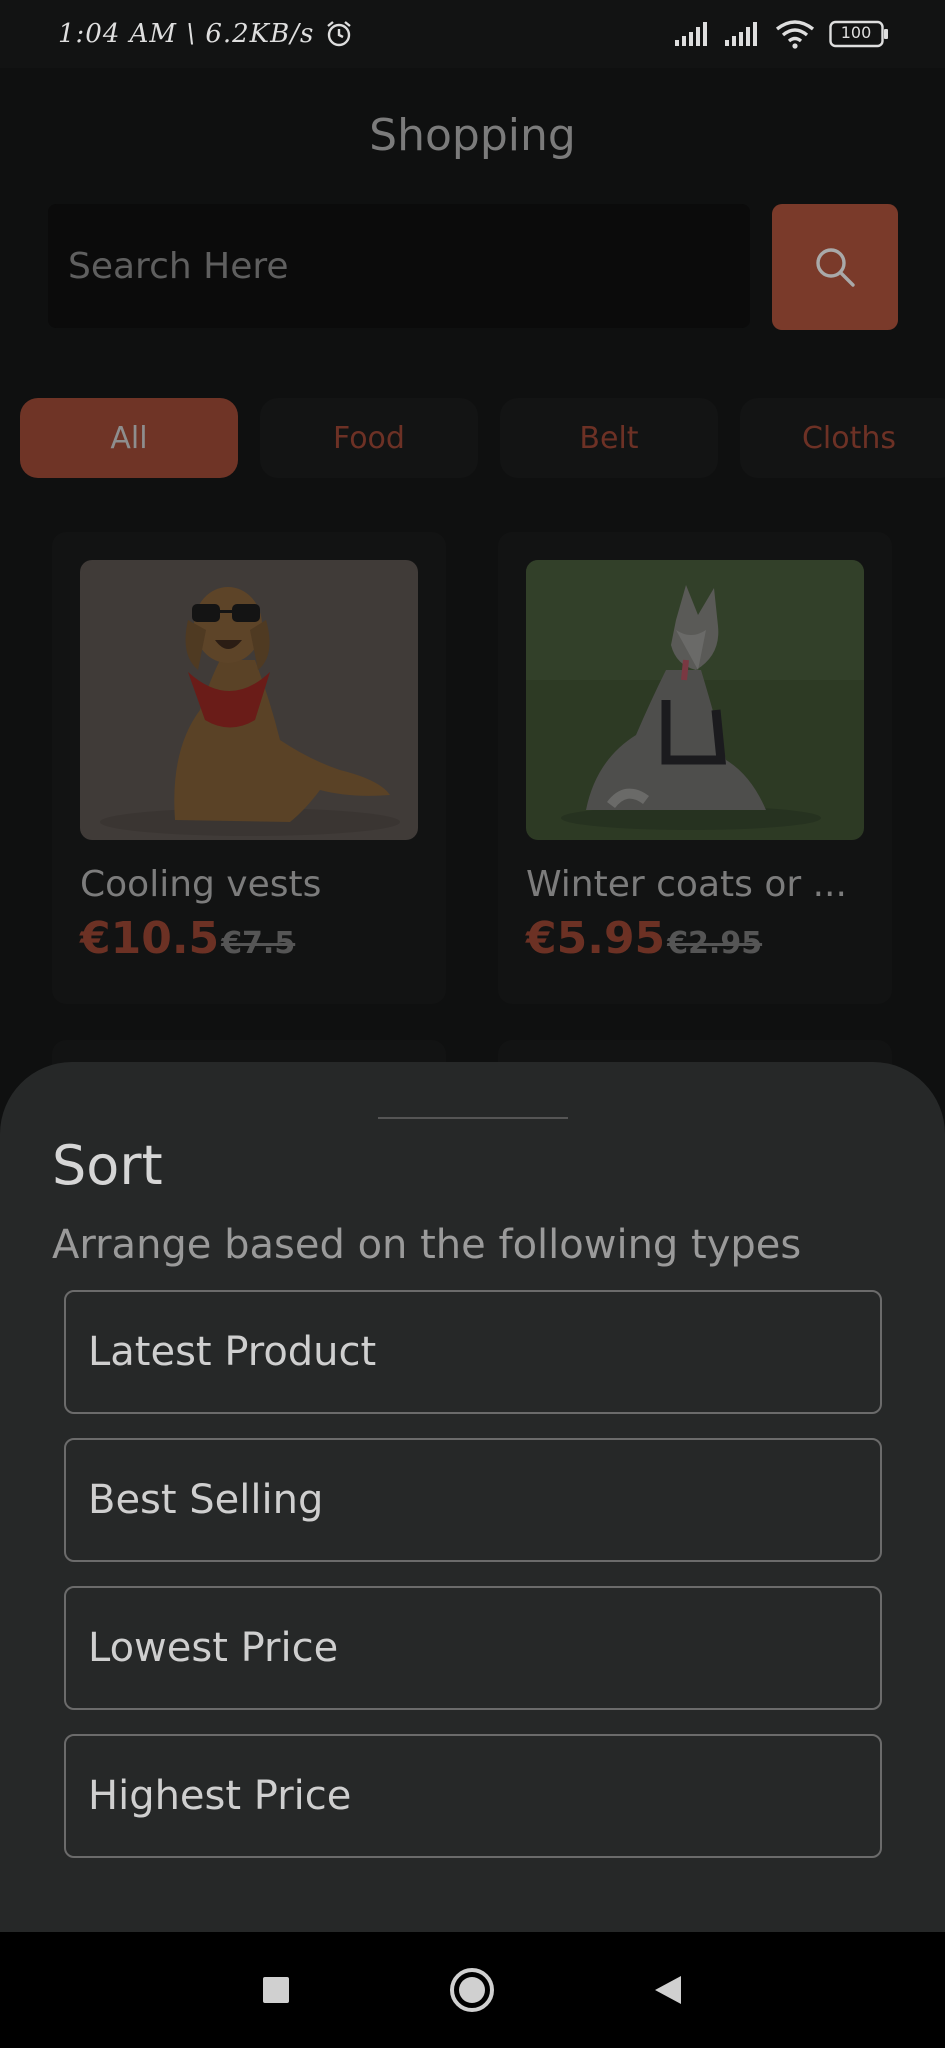  Describe the element at coordinates (849, 438) in the screenshot. I see `chip-label: Cloths` at that location.